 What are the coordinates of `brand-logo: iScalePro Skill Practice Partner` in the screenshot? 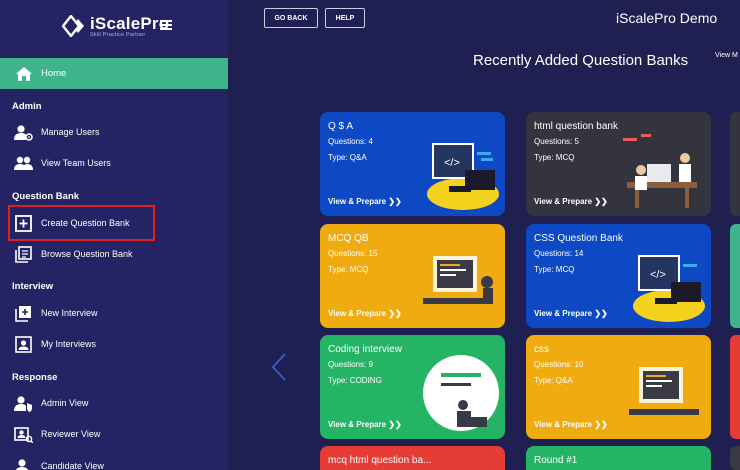 It's located at (115, 26).